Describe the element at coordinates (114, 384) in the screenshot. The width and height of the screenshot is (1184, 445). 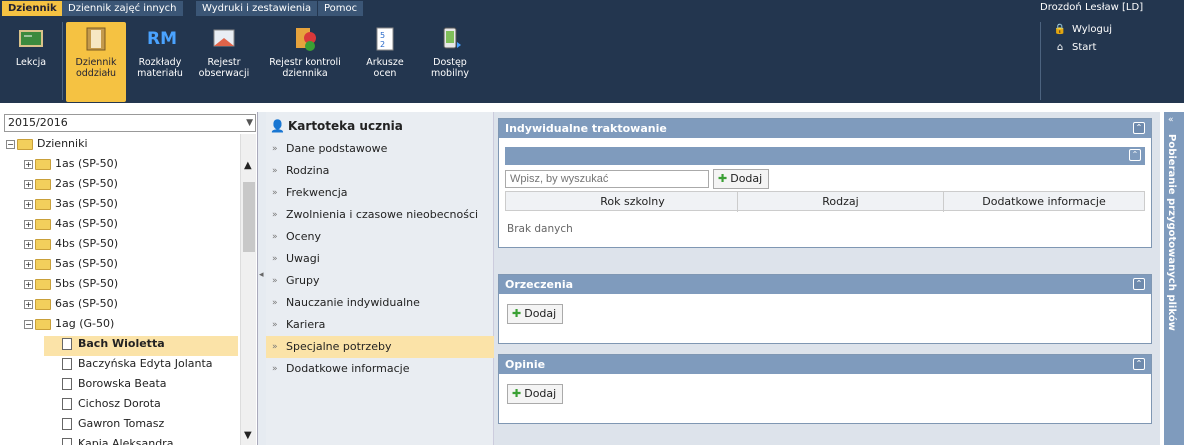
I see `tree-student: Borowska Beata` at that location.